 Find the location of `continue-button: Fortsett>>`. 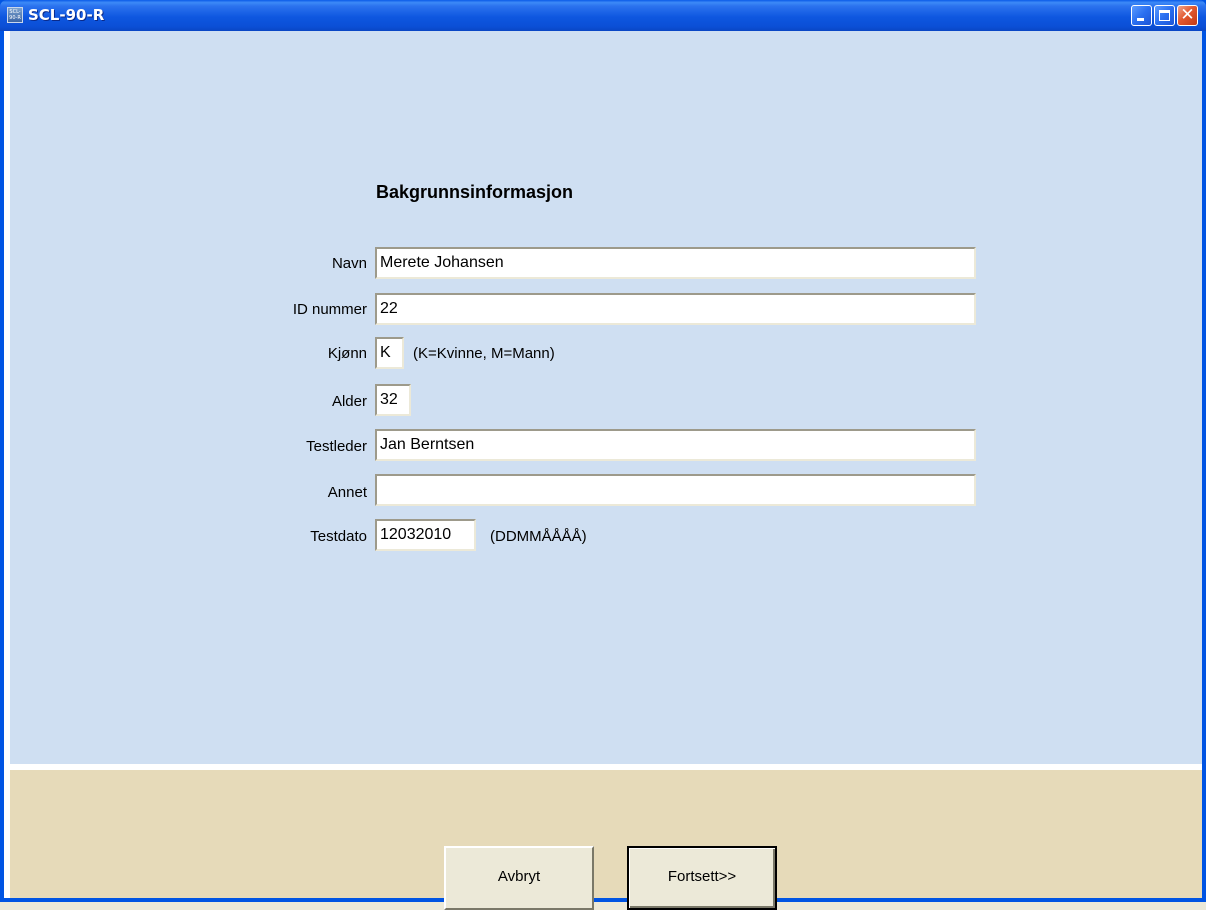

continue-button: Fortsett>> is located at coordinates (702, 878).